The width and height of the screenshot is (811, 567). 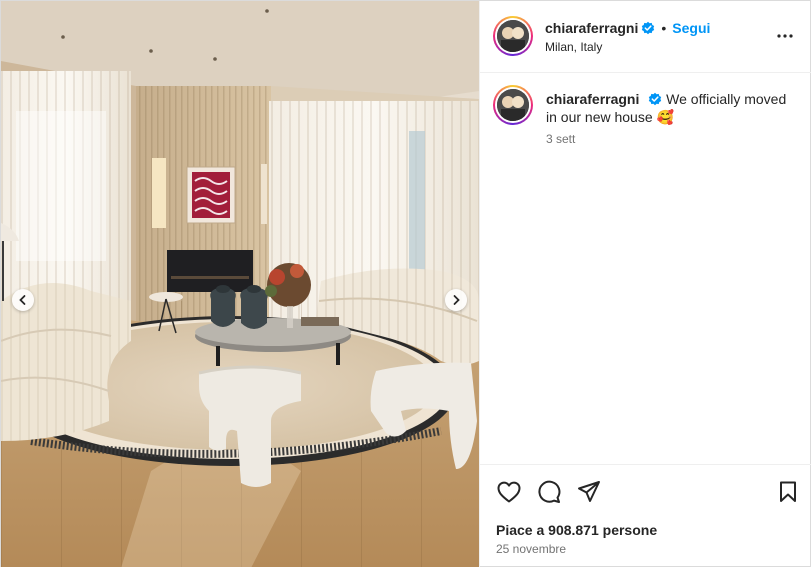 I want to click on next-photo-button, so click(x=456, y=300).